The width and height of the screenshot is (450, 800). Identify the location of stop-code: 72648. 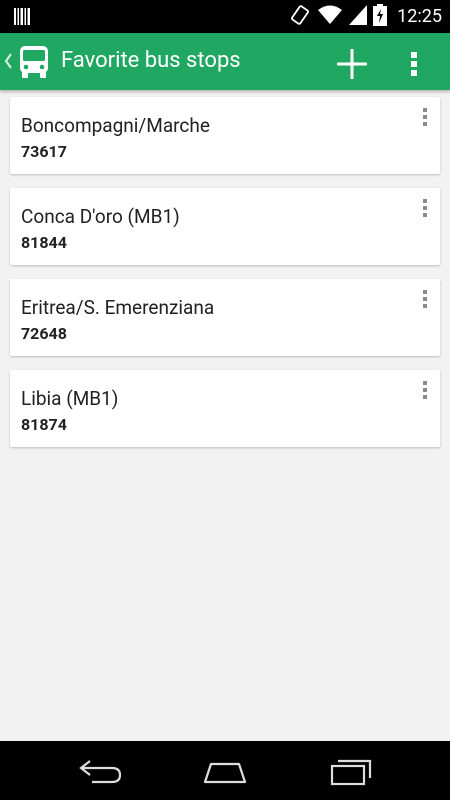
(44, 333).